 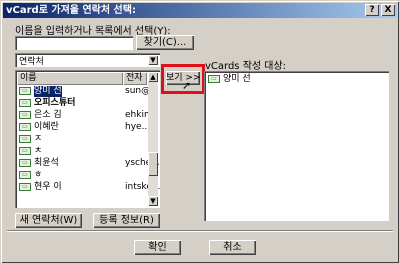 I want to click on contact-name: 오피스튜터, so click(x=55, y=103).